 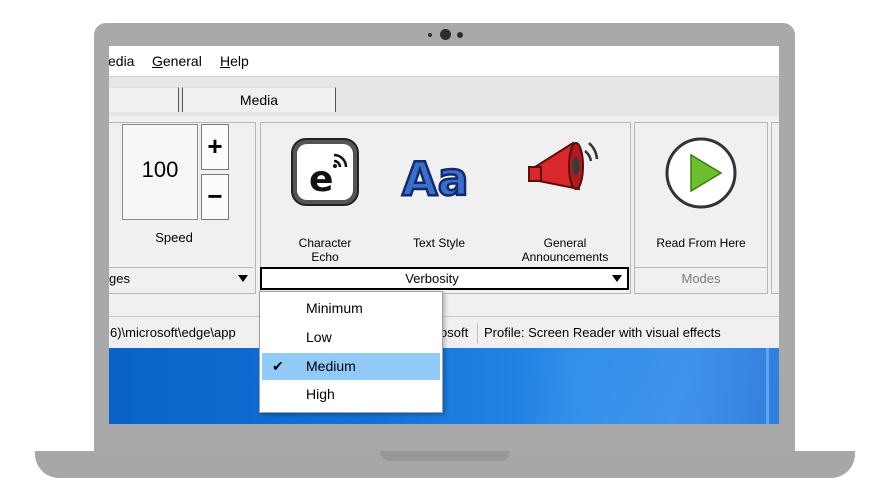 I want to click on character-echo-button: e Character Echo, so click(x=325, y=200).